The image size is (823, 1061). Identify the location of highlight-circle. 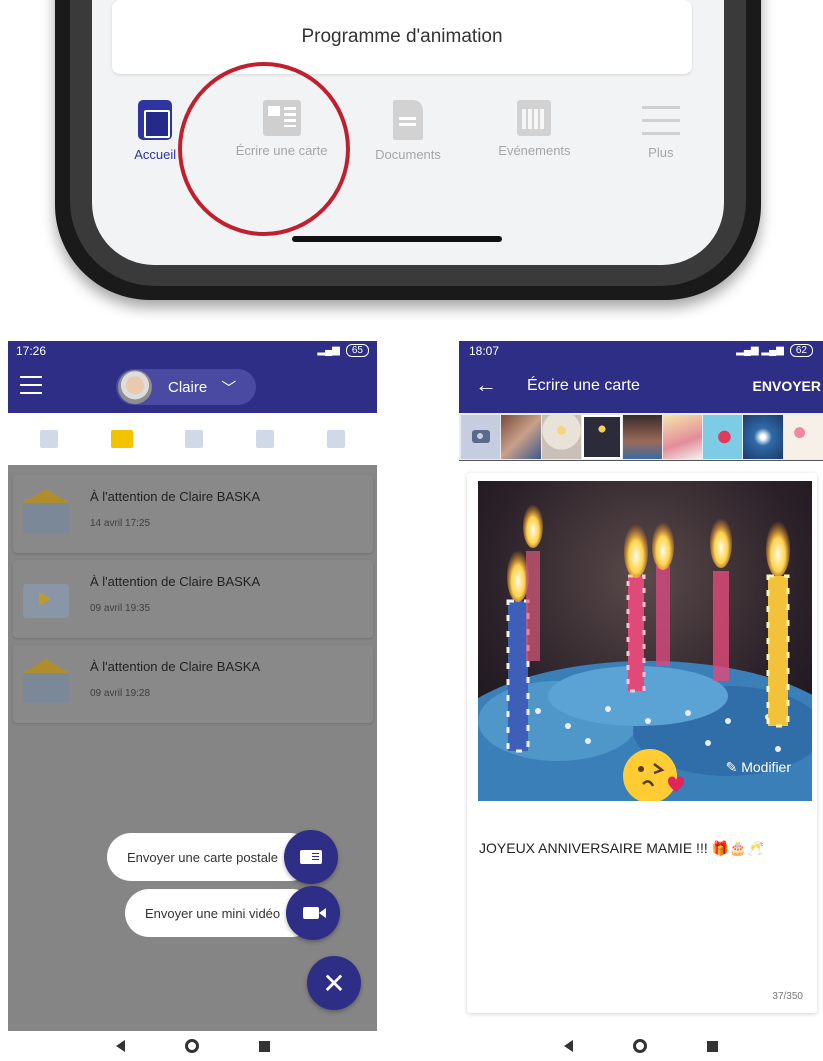
(264, 149).